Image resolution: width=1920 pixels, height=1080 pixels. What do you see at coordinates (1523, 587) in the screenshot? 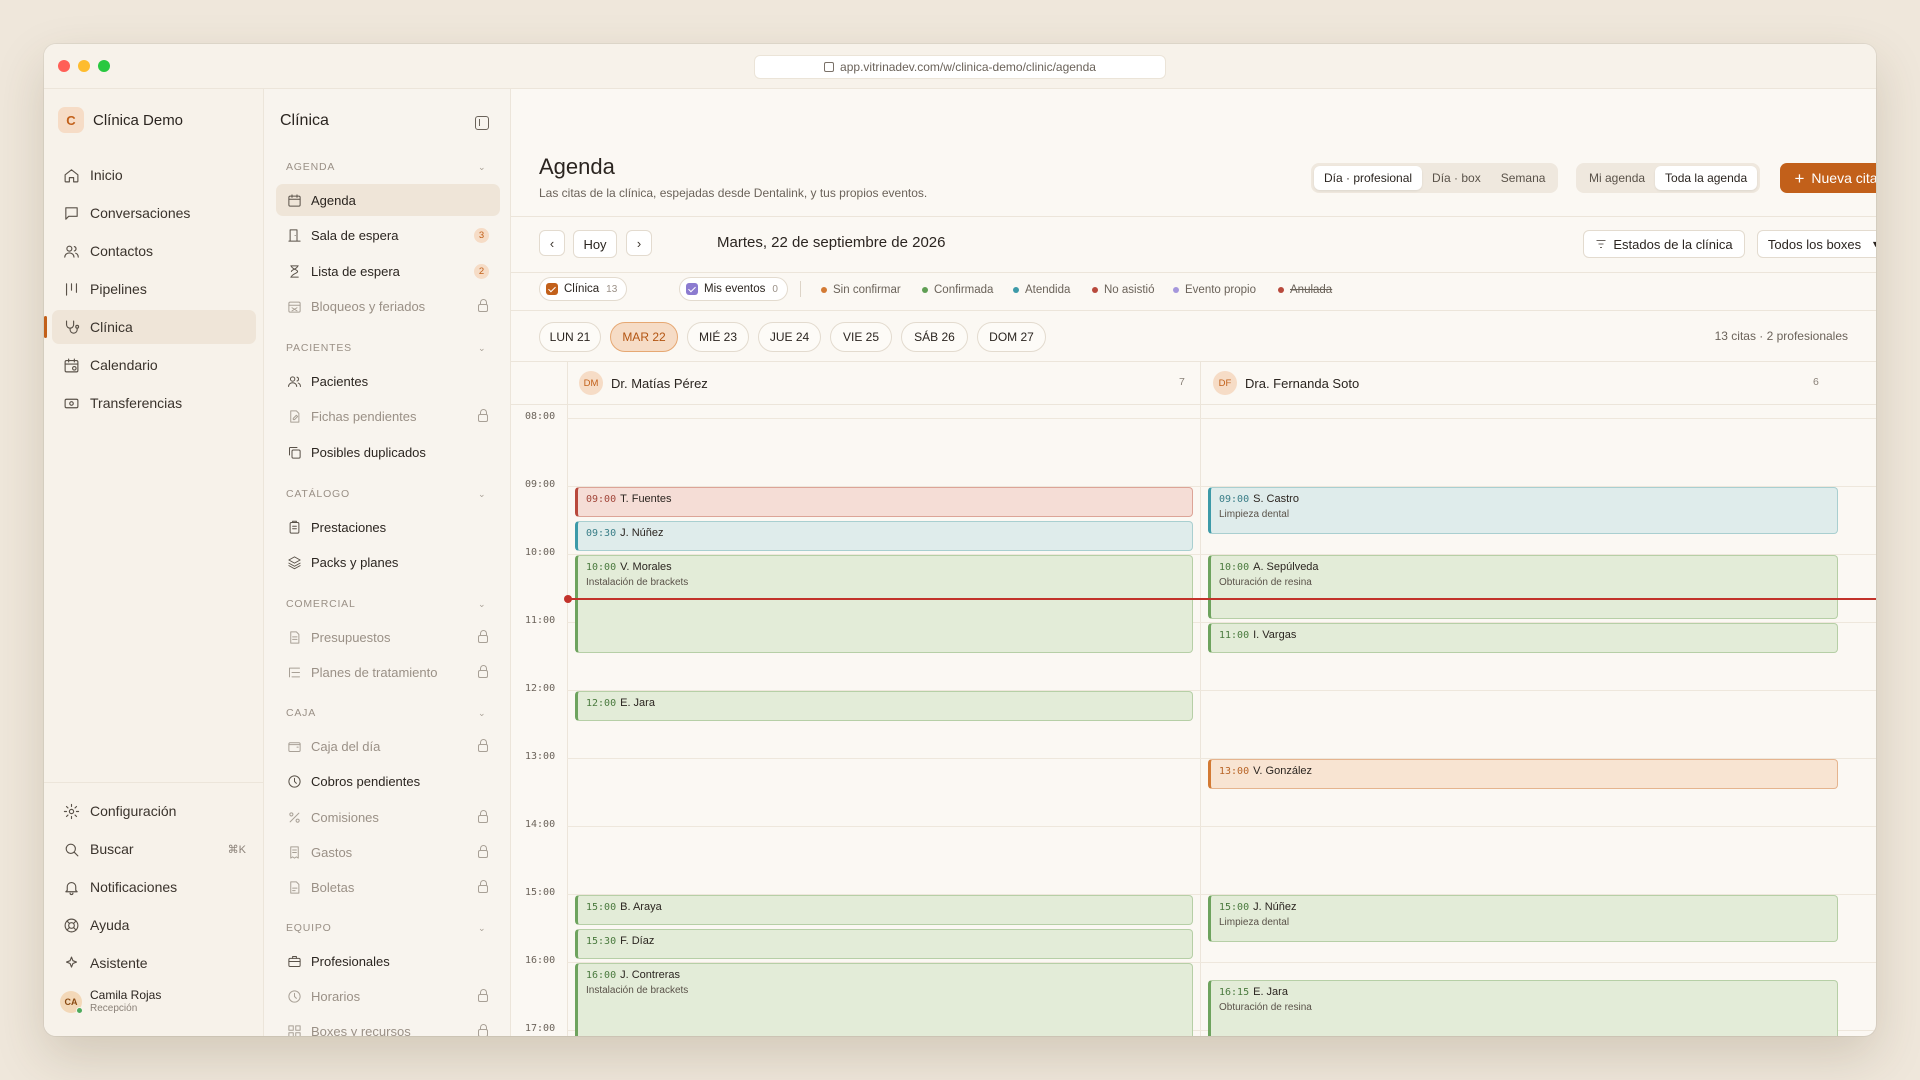
I see `appointment-card: 10:00 A. Sepúlveda Obturación de resina` at bounding box center [1523, 587].